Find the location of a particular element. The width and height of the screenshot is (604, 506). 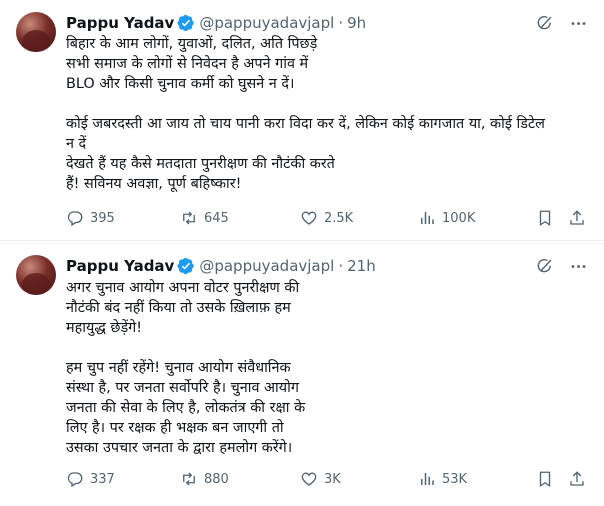

tweet-header: Pappu Yadav @pappuyadavjapl · 9h is located at coordinates (327, 23).